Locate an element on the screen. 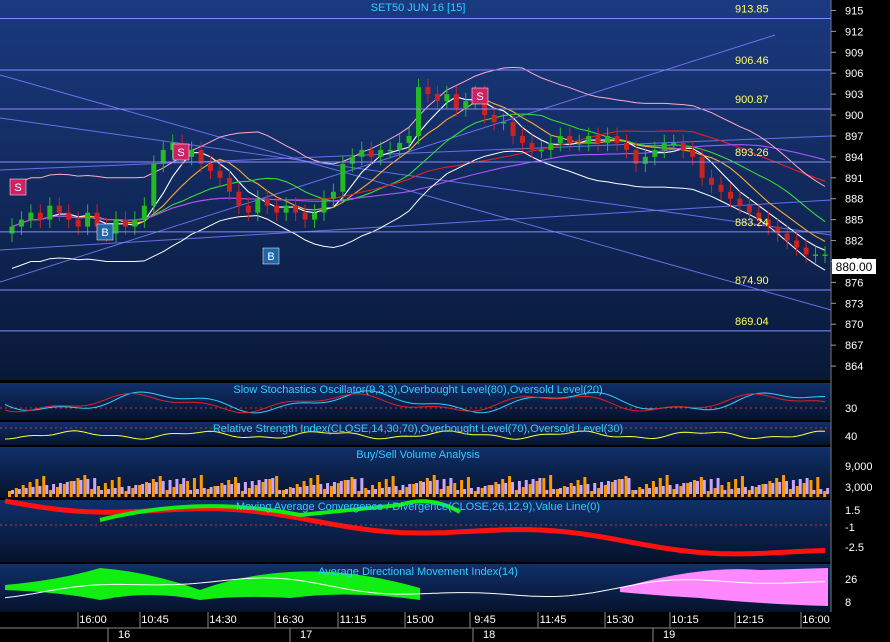 The width and height of the screenshot is (890, 642). volume-title: Buy/Sell Volume Analysis is located at coordinates (418, 455).